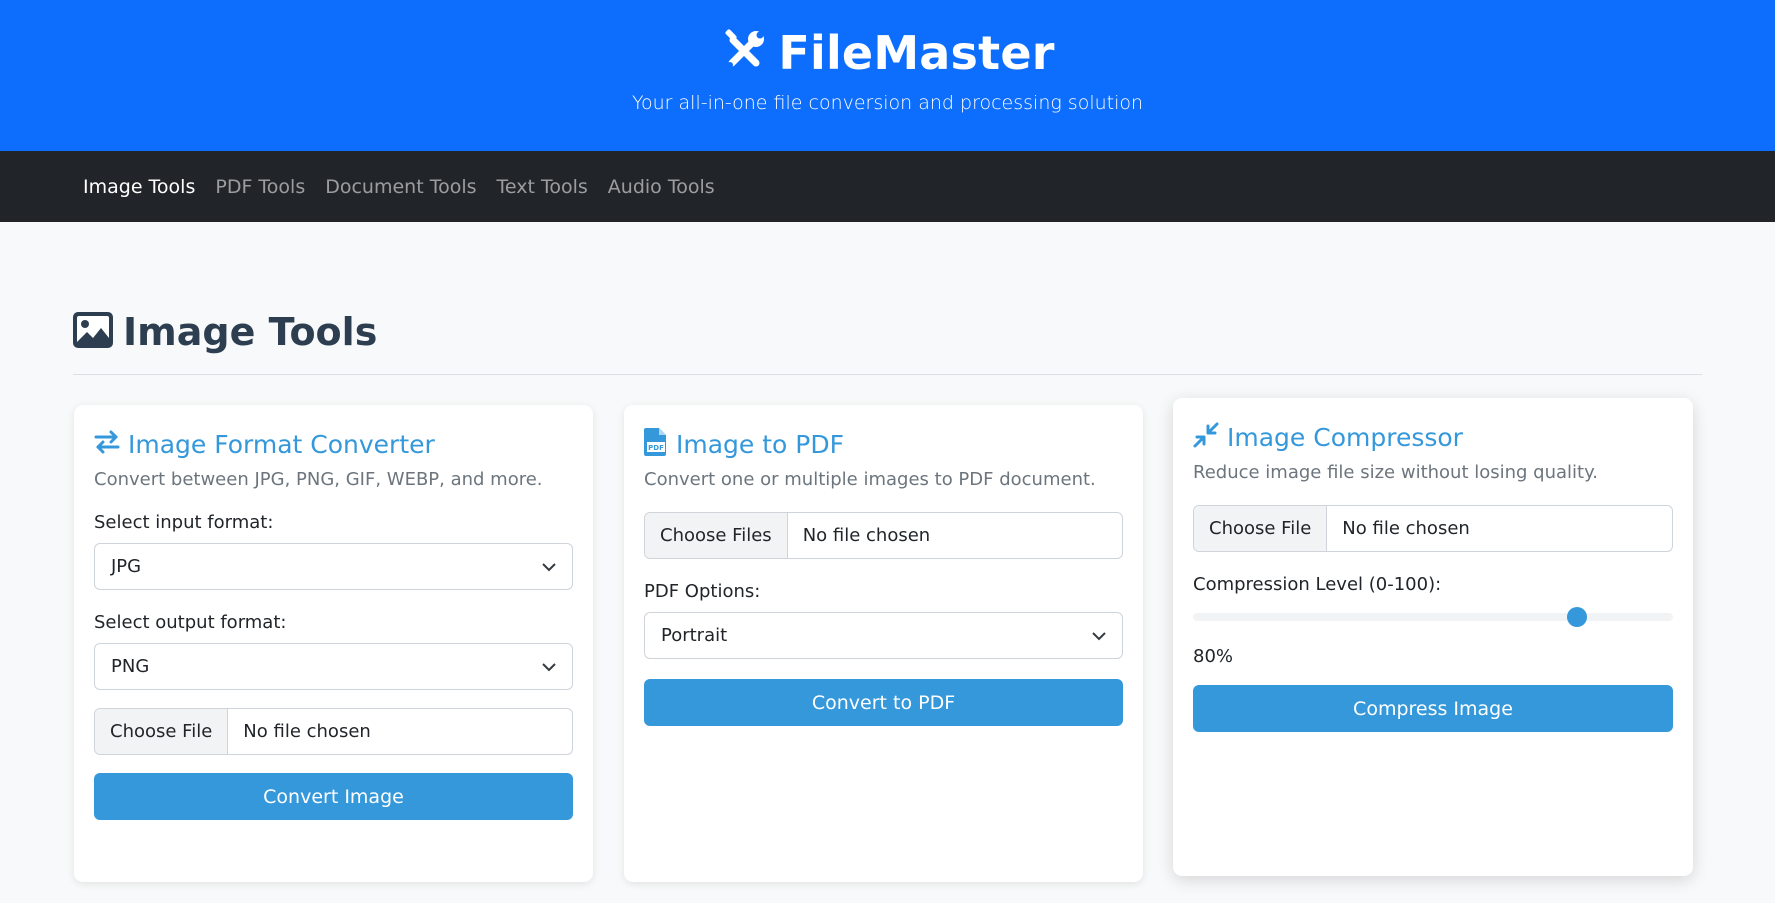  What do you see at coordinates (542, 187) in the screenshot?
I see `nav-item-text-tools: Text Tools` at bounding box center [542, 187].